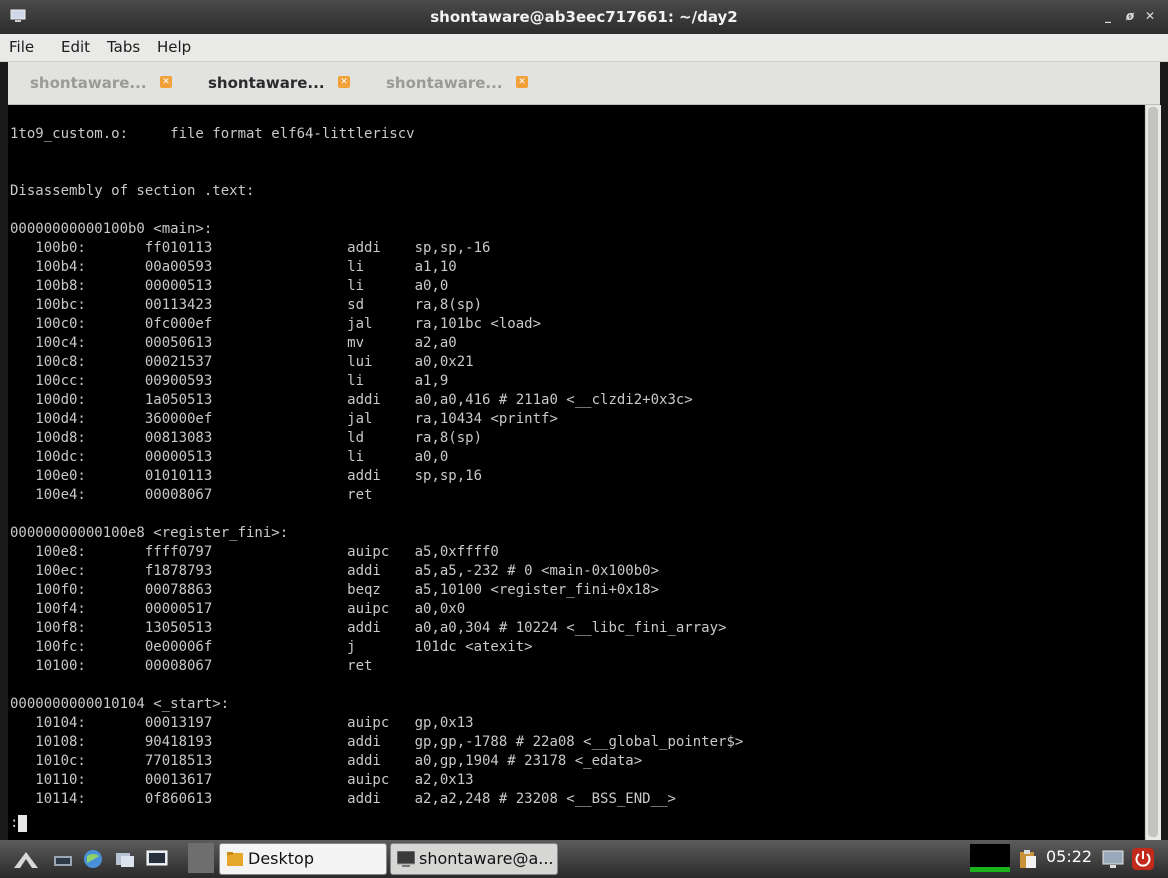 Image resolution: width=1168 pixels, height=878 pixels. What do you see at coordinates (1143, 859) in the screenshot?
I see `power-icon` at bounding box center [1143, 859].